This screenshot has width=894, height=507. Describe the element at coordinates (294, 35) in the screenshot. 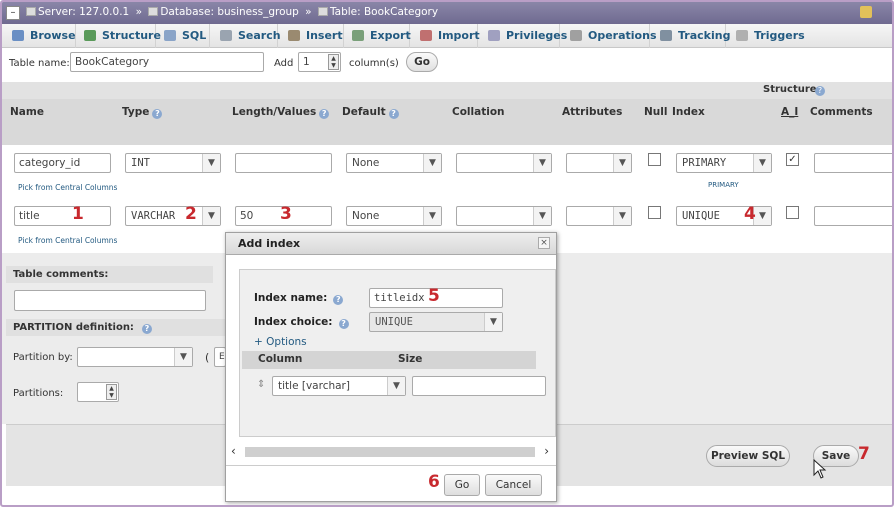

I see `insert-icon` at that location.